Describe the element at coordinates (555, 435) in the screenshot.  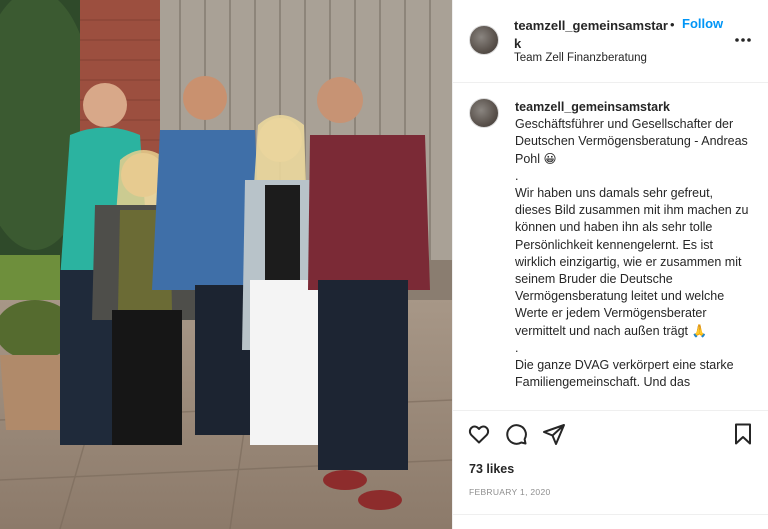
I see `share-icon` at that location.